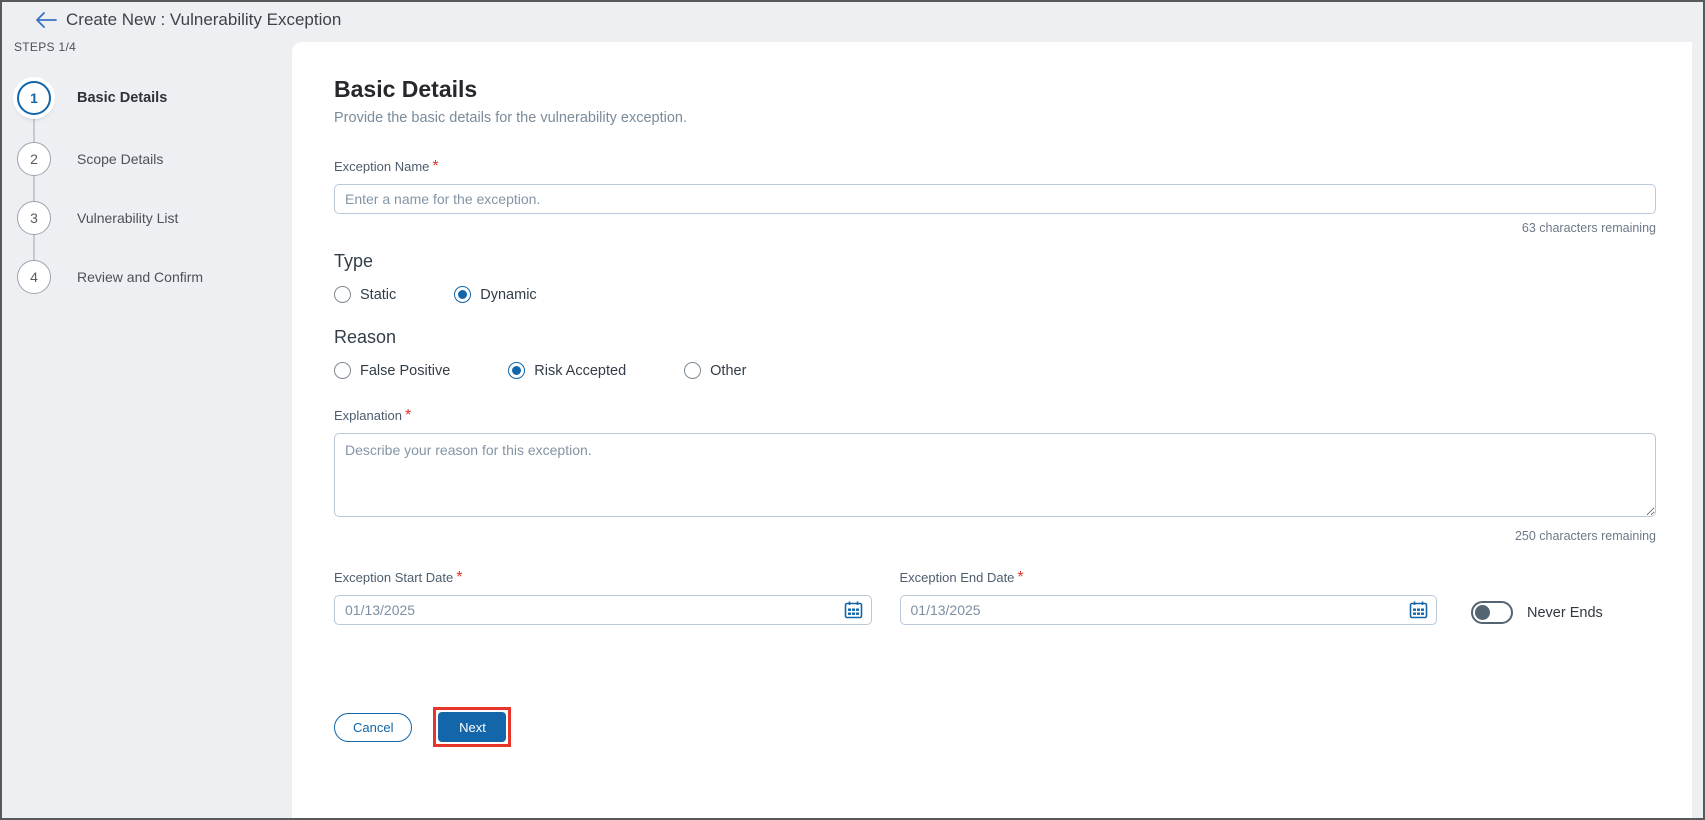  I want to click on step-number-badge: 2, so click(34, 159).